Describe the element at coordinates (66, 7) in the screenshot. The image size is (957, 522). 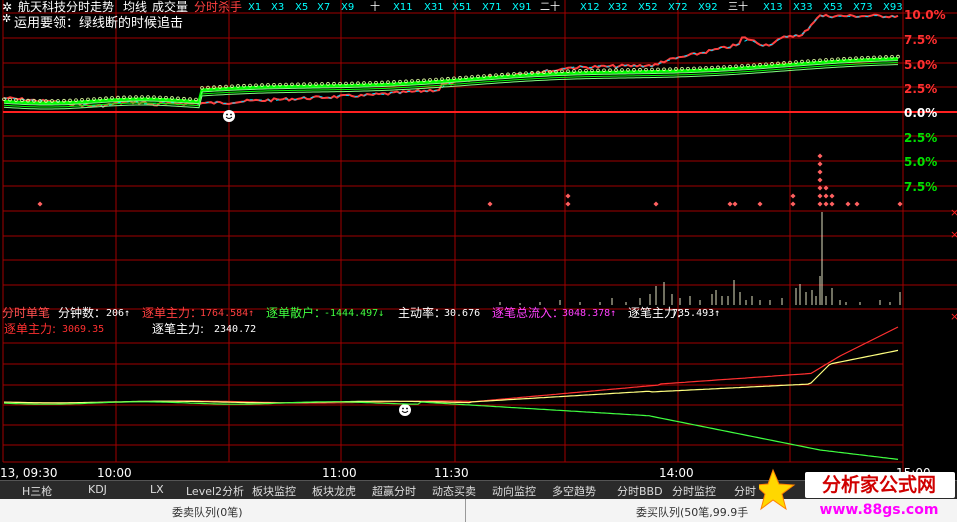
I see `stock-title: 航天科技分时走势` at that location.